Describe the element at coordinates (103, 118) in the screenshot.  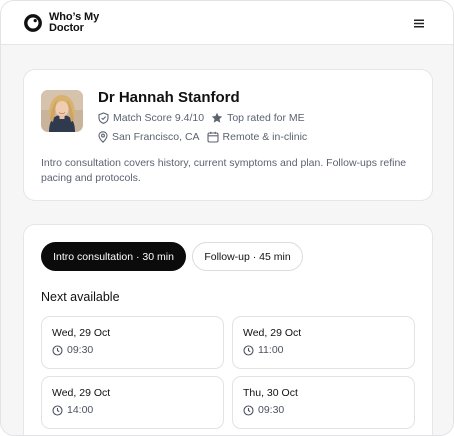
I see `shield-check-icon` at that location.